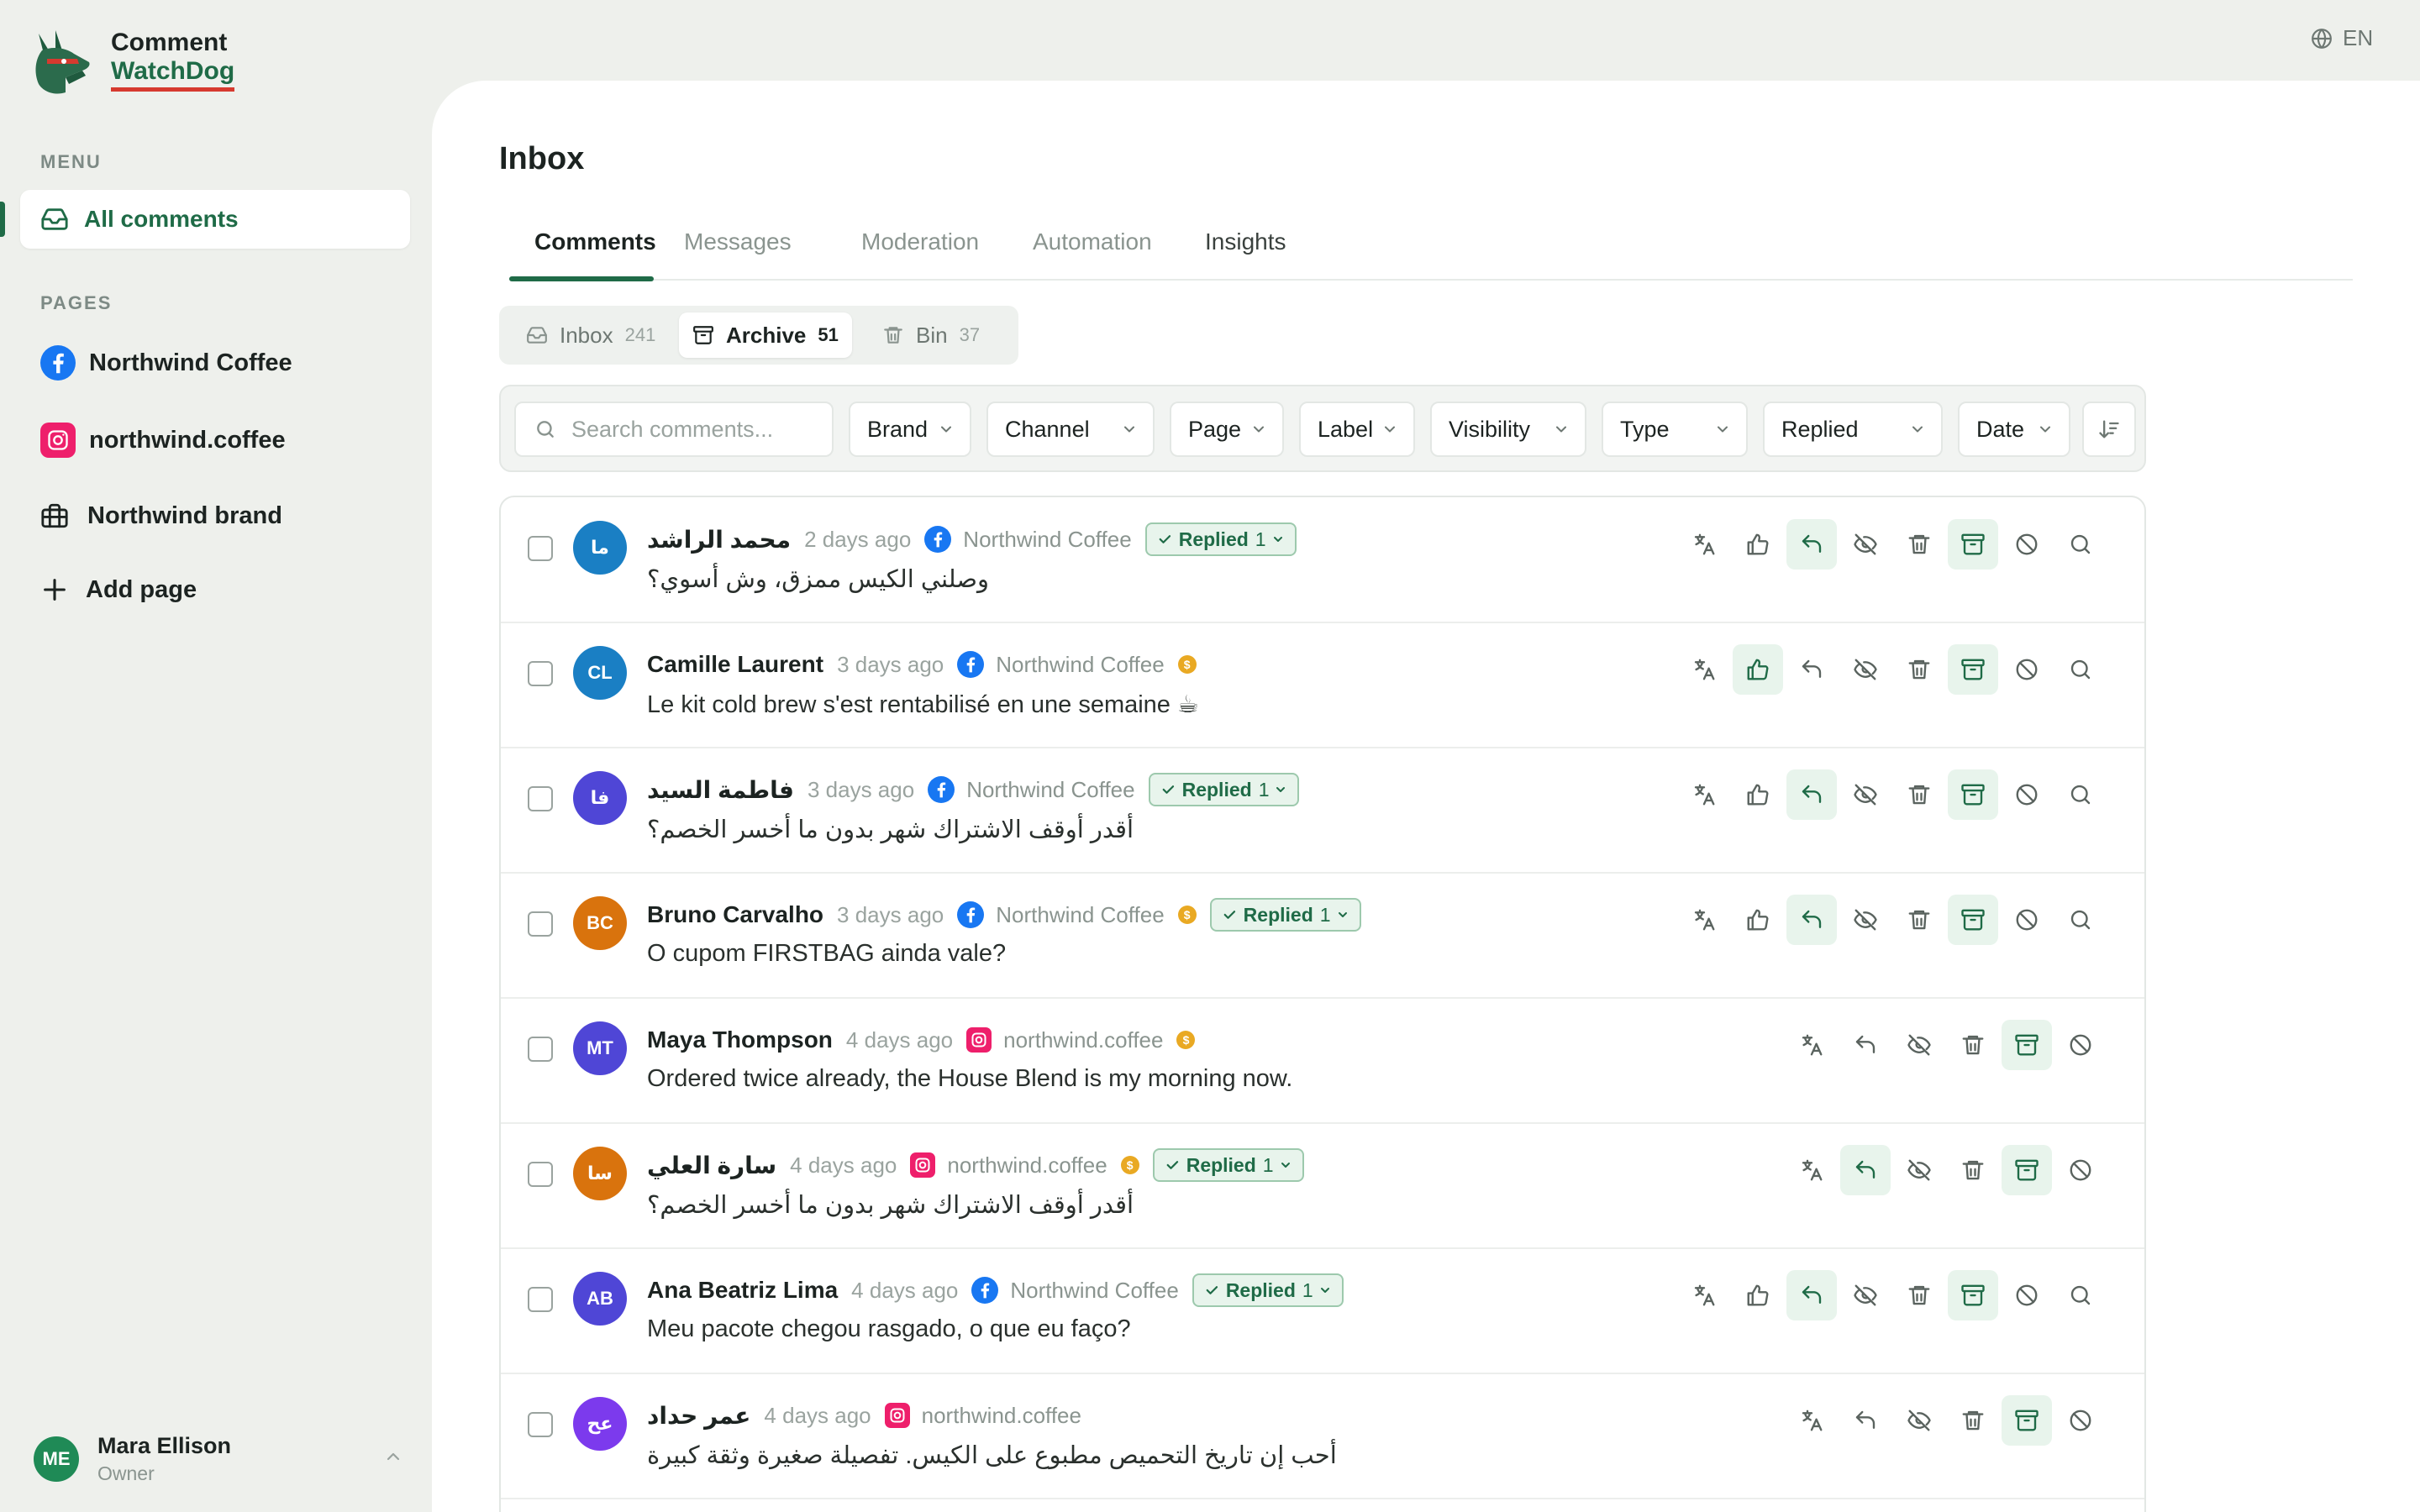  Describe the element at coordinates (735, 914) in the screenshot. I see `comment-author: Bruno Carvalho` at that location.